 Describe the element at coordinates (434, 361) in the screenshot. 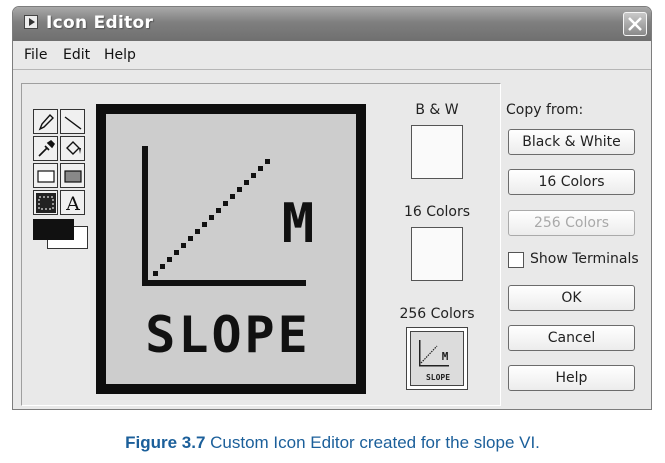

I see `mini-slope-icon: M SLOPE` at that location.